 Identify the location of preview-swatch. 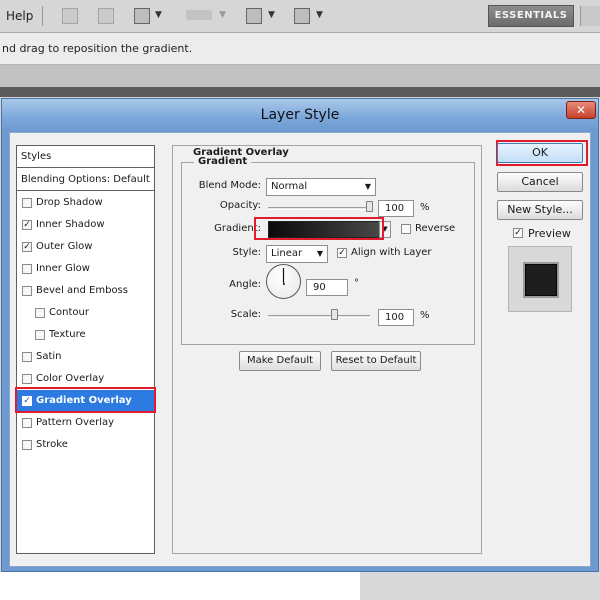
(541, 280).